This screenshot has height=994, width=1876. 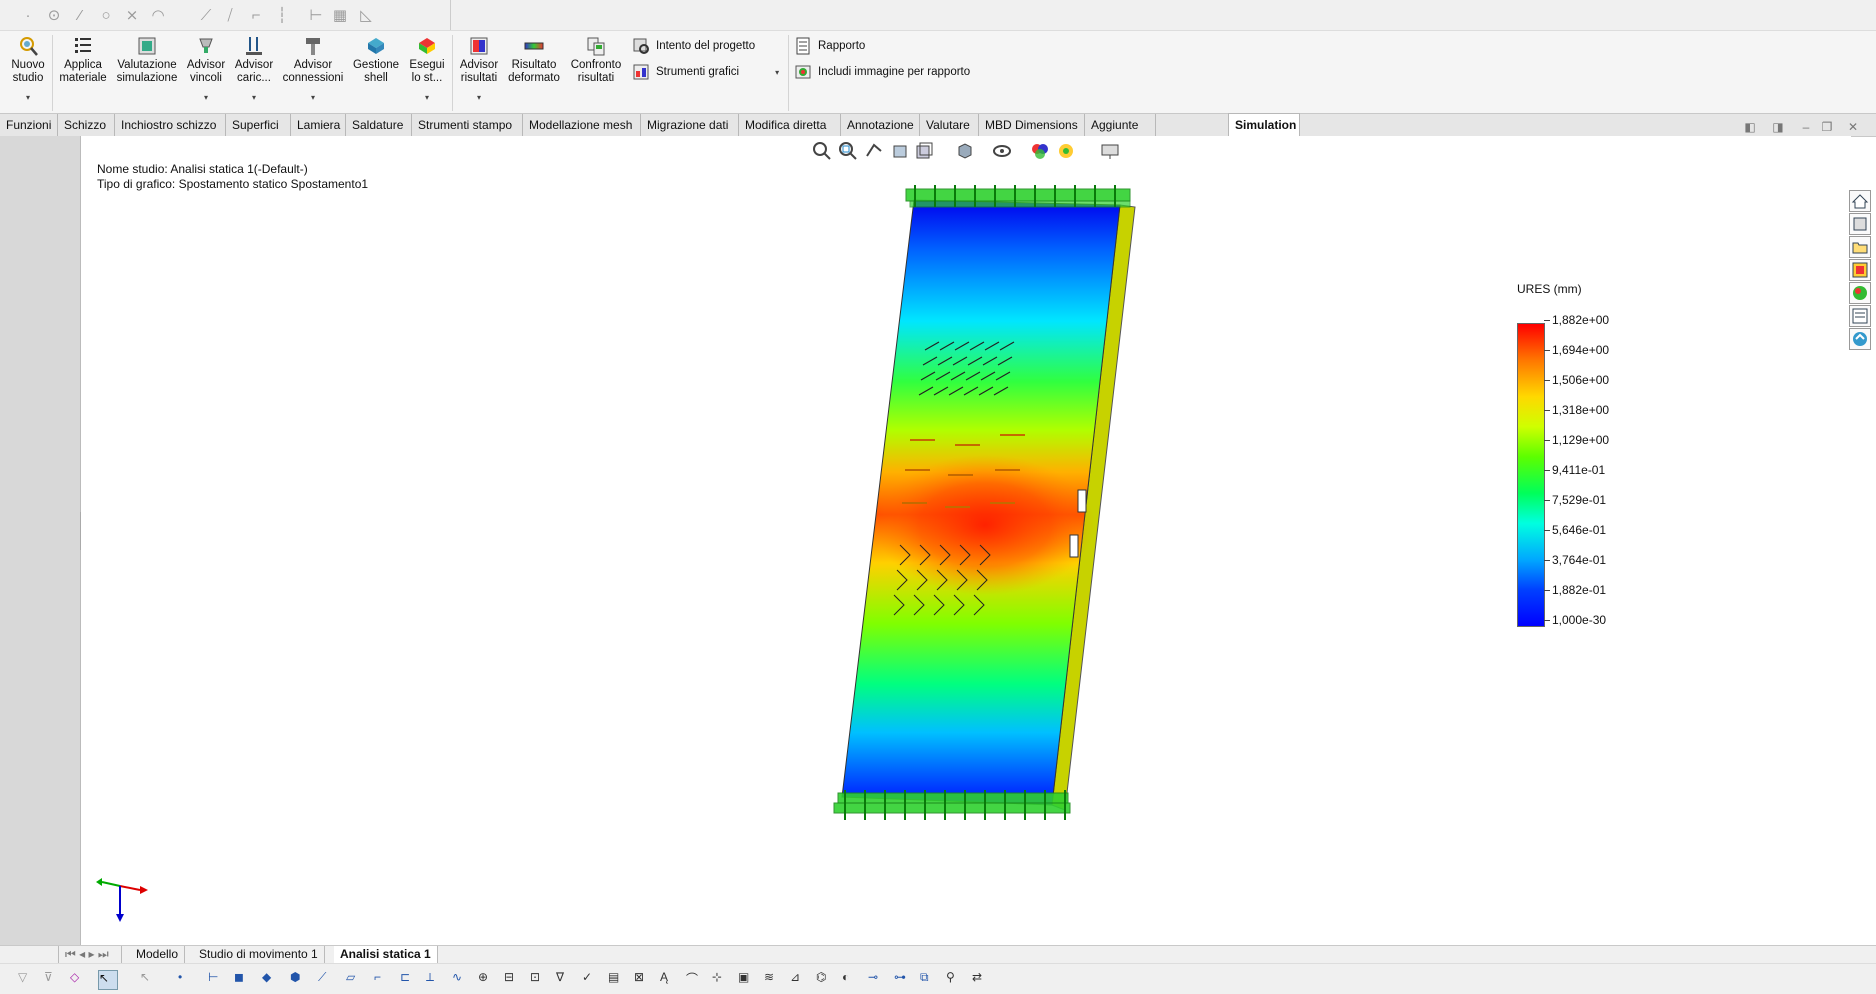 I want to click on scene-icon, so click(x=1066, y=151).